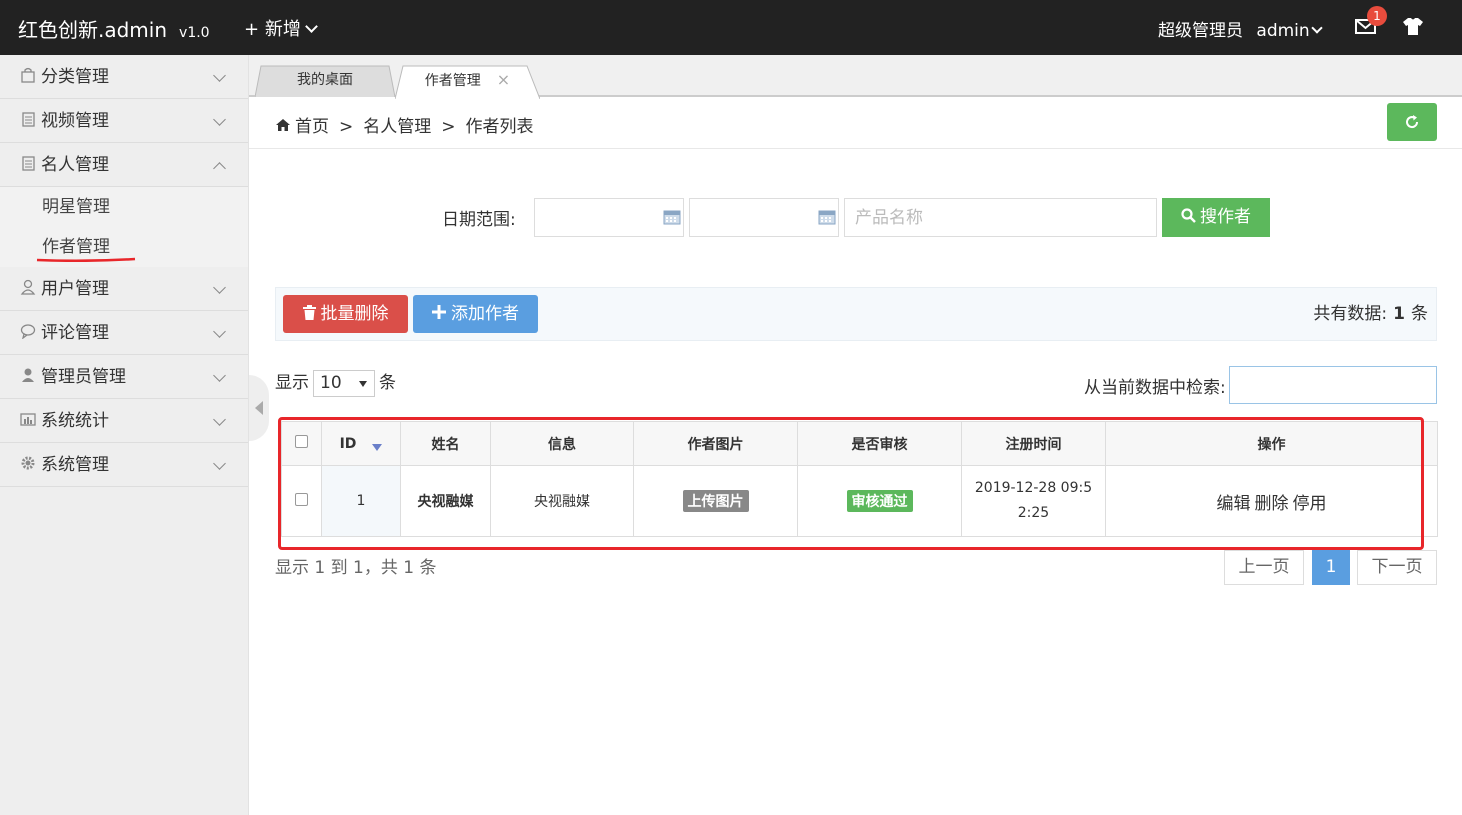 The width and height of the screenshot is (1462, 815). What do you see at coordinates (309, 312) in the screenshot?
I see `trash-icon` at bounding box center [309, 312].